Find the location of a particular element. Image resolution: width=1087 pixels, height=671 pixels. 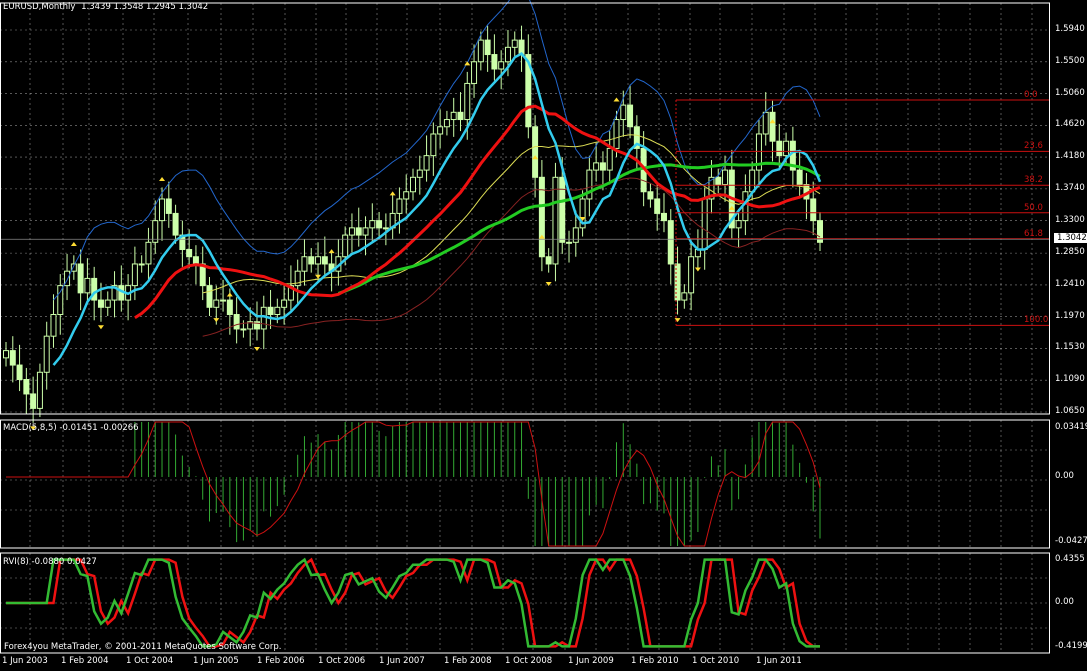

price-tick-label: 1.3740 is located at coordinates (1070, 187).